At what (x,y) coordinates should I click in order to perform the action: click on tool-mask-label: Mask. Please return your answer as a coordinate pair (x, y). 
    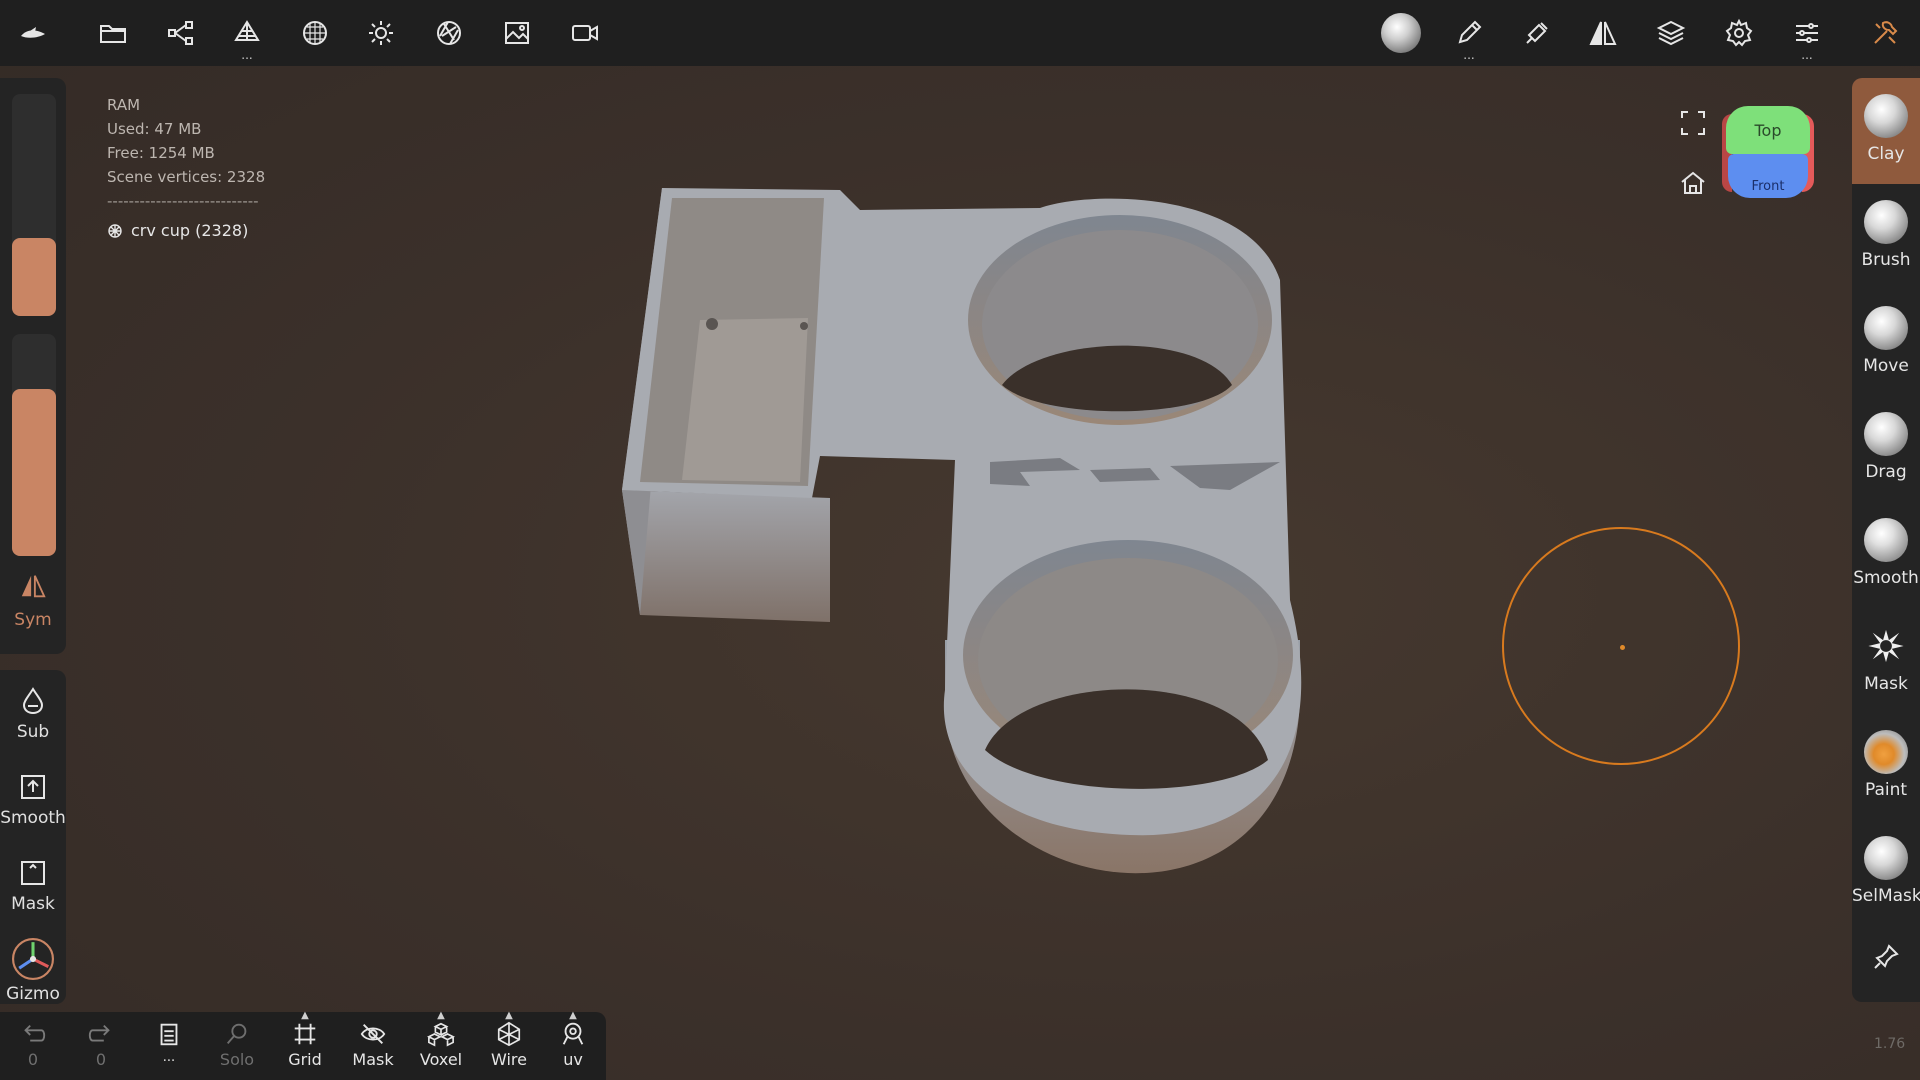
    Looking at the image, I should click on (1886, 684).